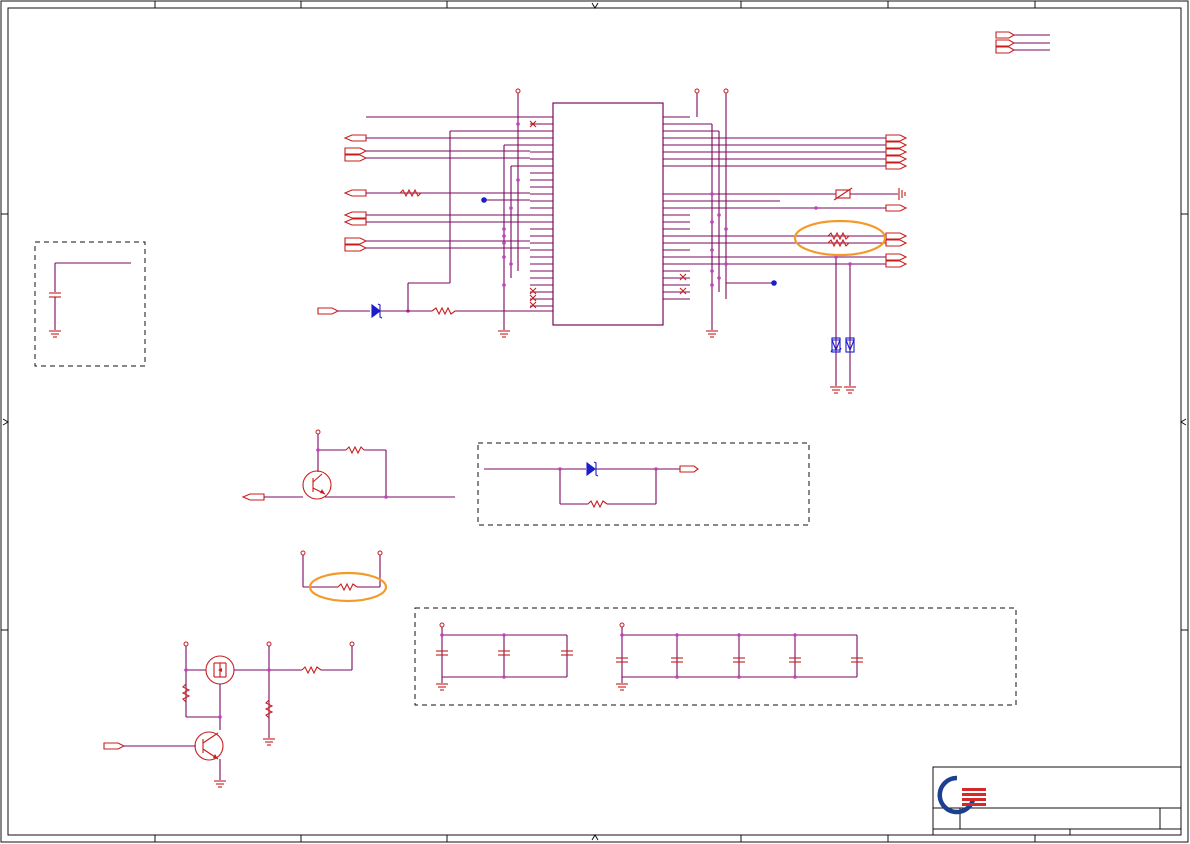 The width and height of the screenshot is (1190, 844). I want to click on power-switch-circuit, so click(229, 714).